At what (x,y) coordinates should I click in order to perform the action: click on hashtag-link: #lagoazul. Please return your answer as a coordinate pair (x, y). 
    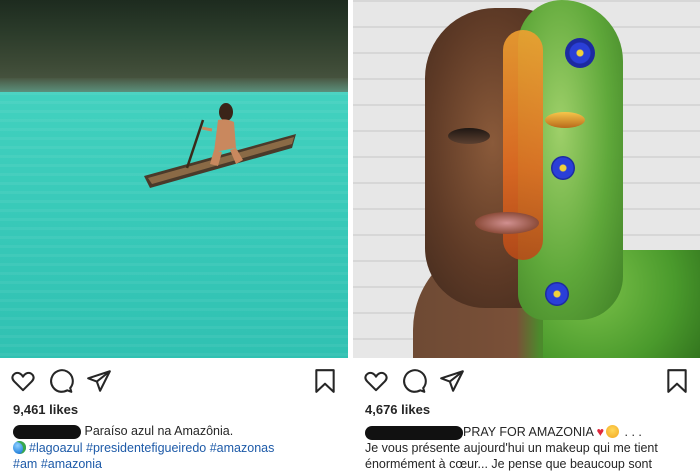
    Looking at the image, I should click on (56, 448).